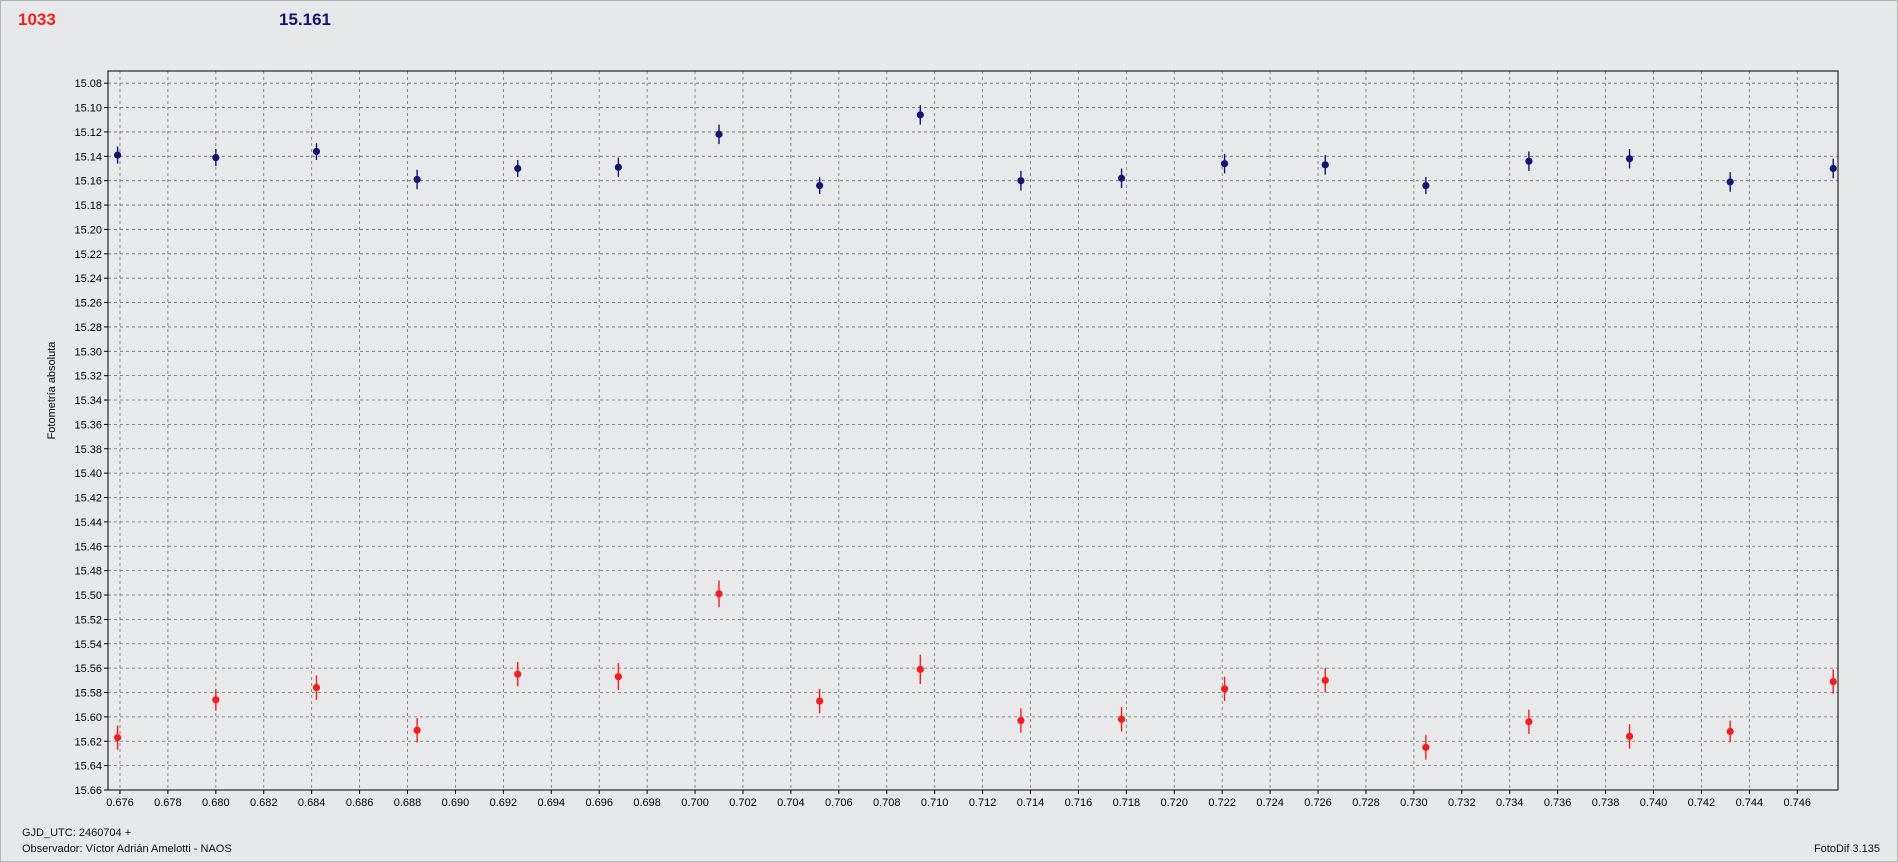 This screenshot has width=1898, height=862. What do you see at coordinates (1031, 803) in the screenshot?
I see `x-tick-label: 0.714` at bounding box center [1031, 803].